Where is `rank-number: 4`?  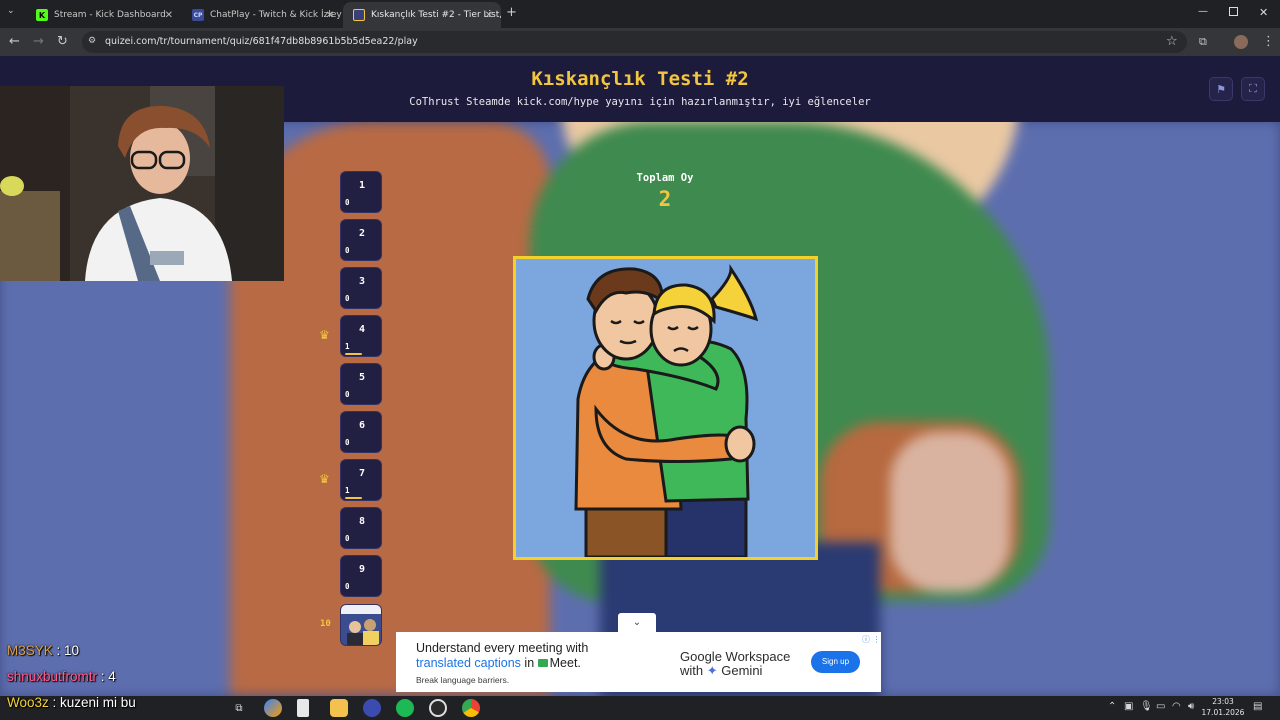
rank-number: 4 is located at coordinates (362, 329).